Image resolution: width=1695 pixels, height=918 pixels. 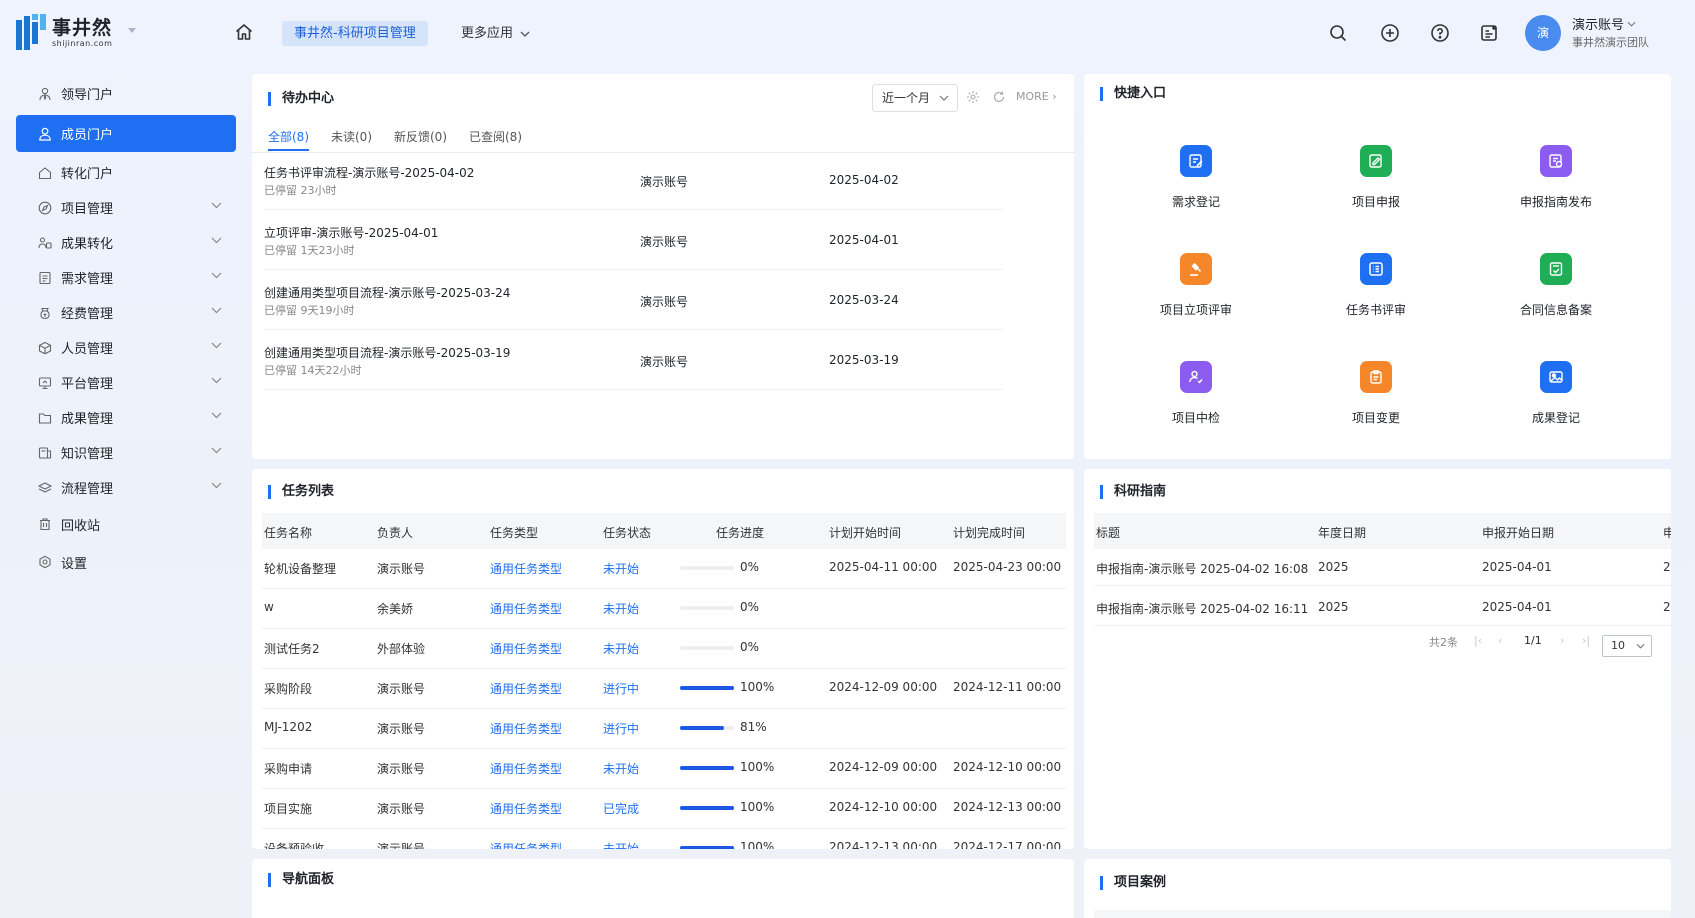 What do you see at coordinates (126, 277) in the screenshot?
I see `sidebar-item-demand-mgmt: 需求管理` at bounding box center [126, 277].